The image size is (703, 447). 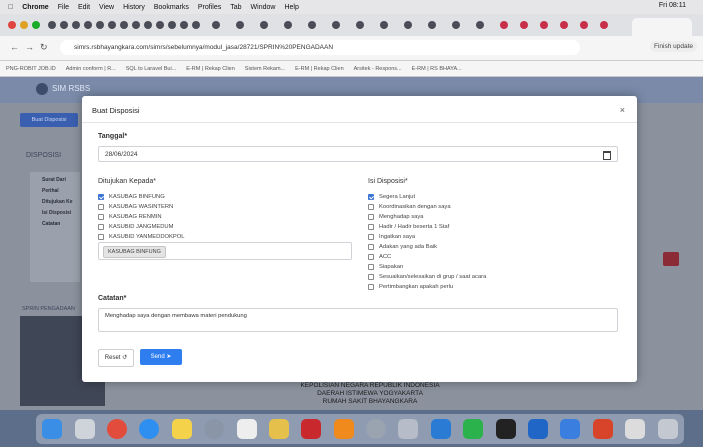 I want to click on menu-tab: Tab, so click(x=235, y=7).